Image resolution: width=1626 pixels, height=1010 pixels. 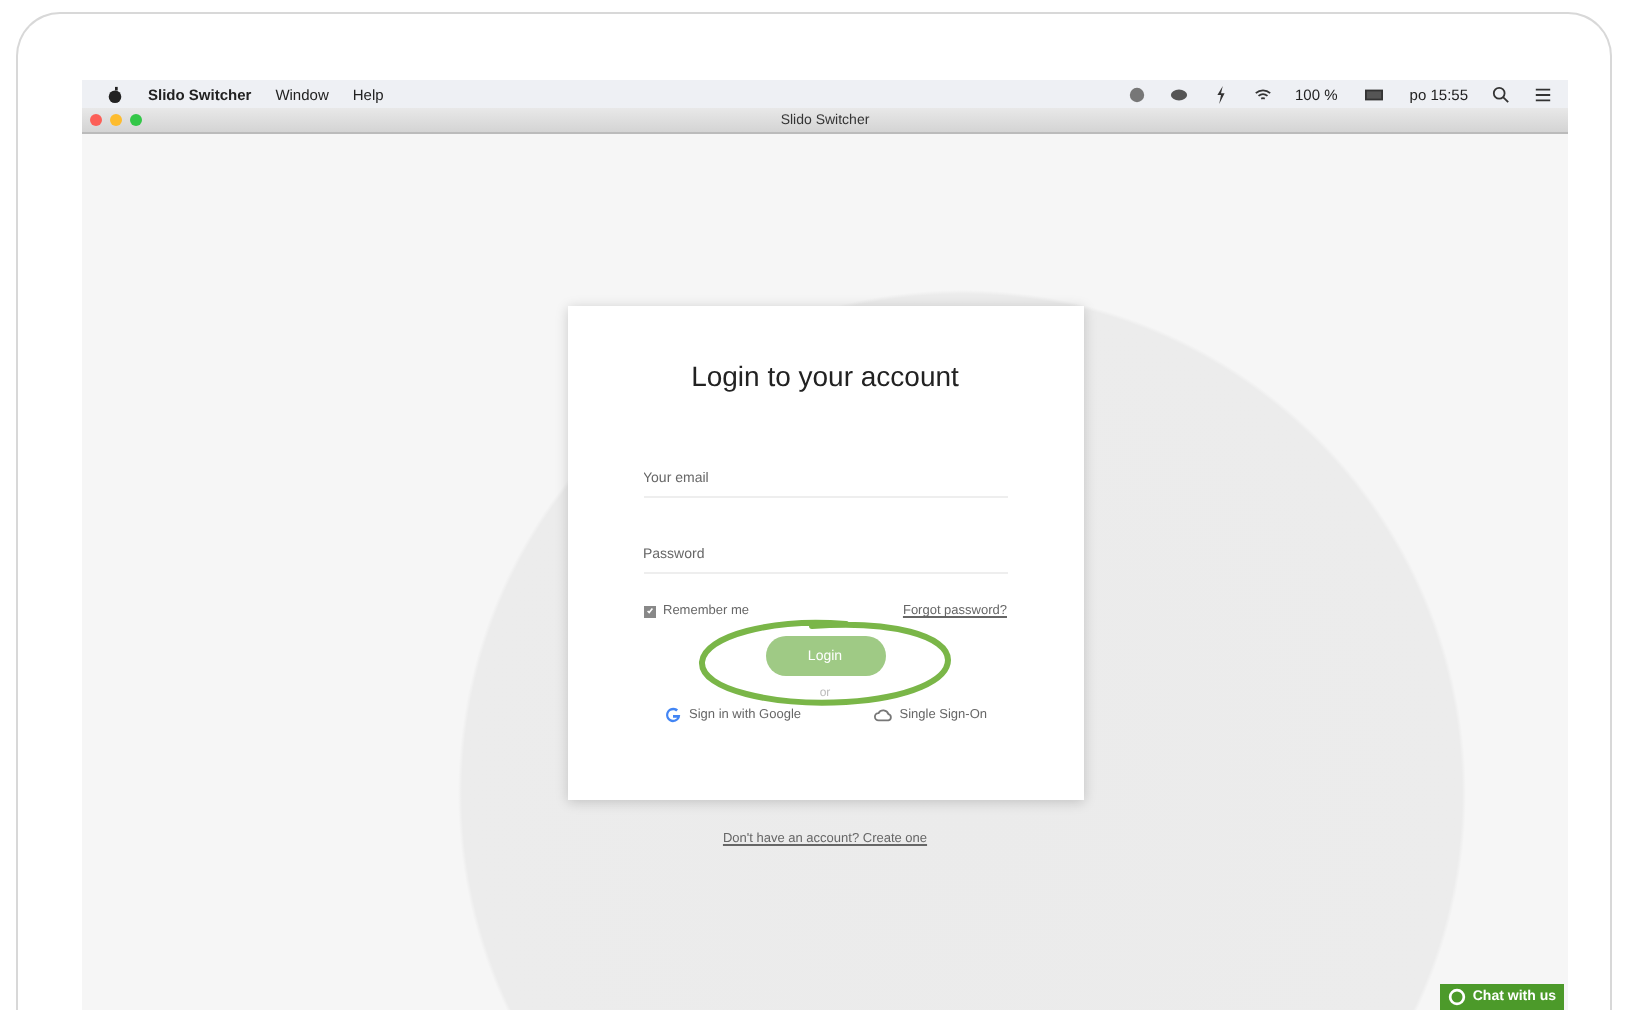 What do you see at coordinates (116, 120) in the screenshot?
I see `minimize-button` at bounding box center [116, 120].